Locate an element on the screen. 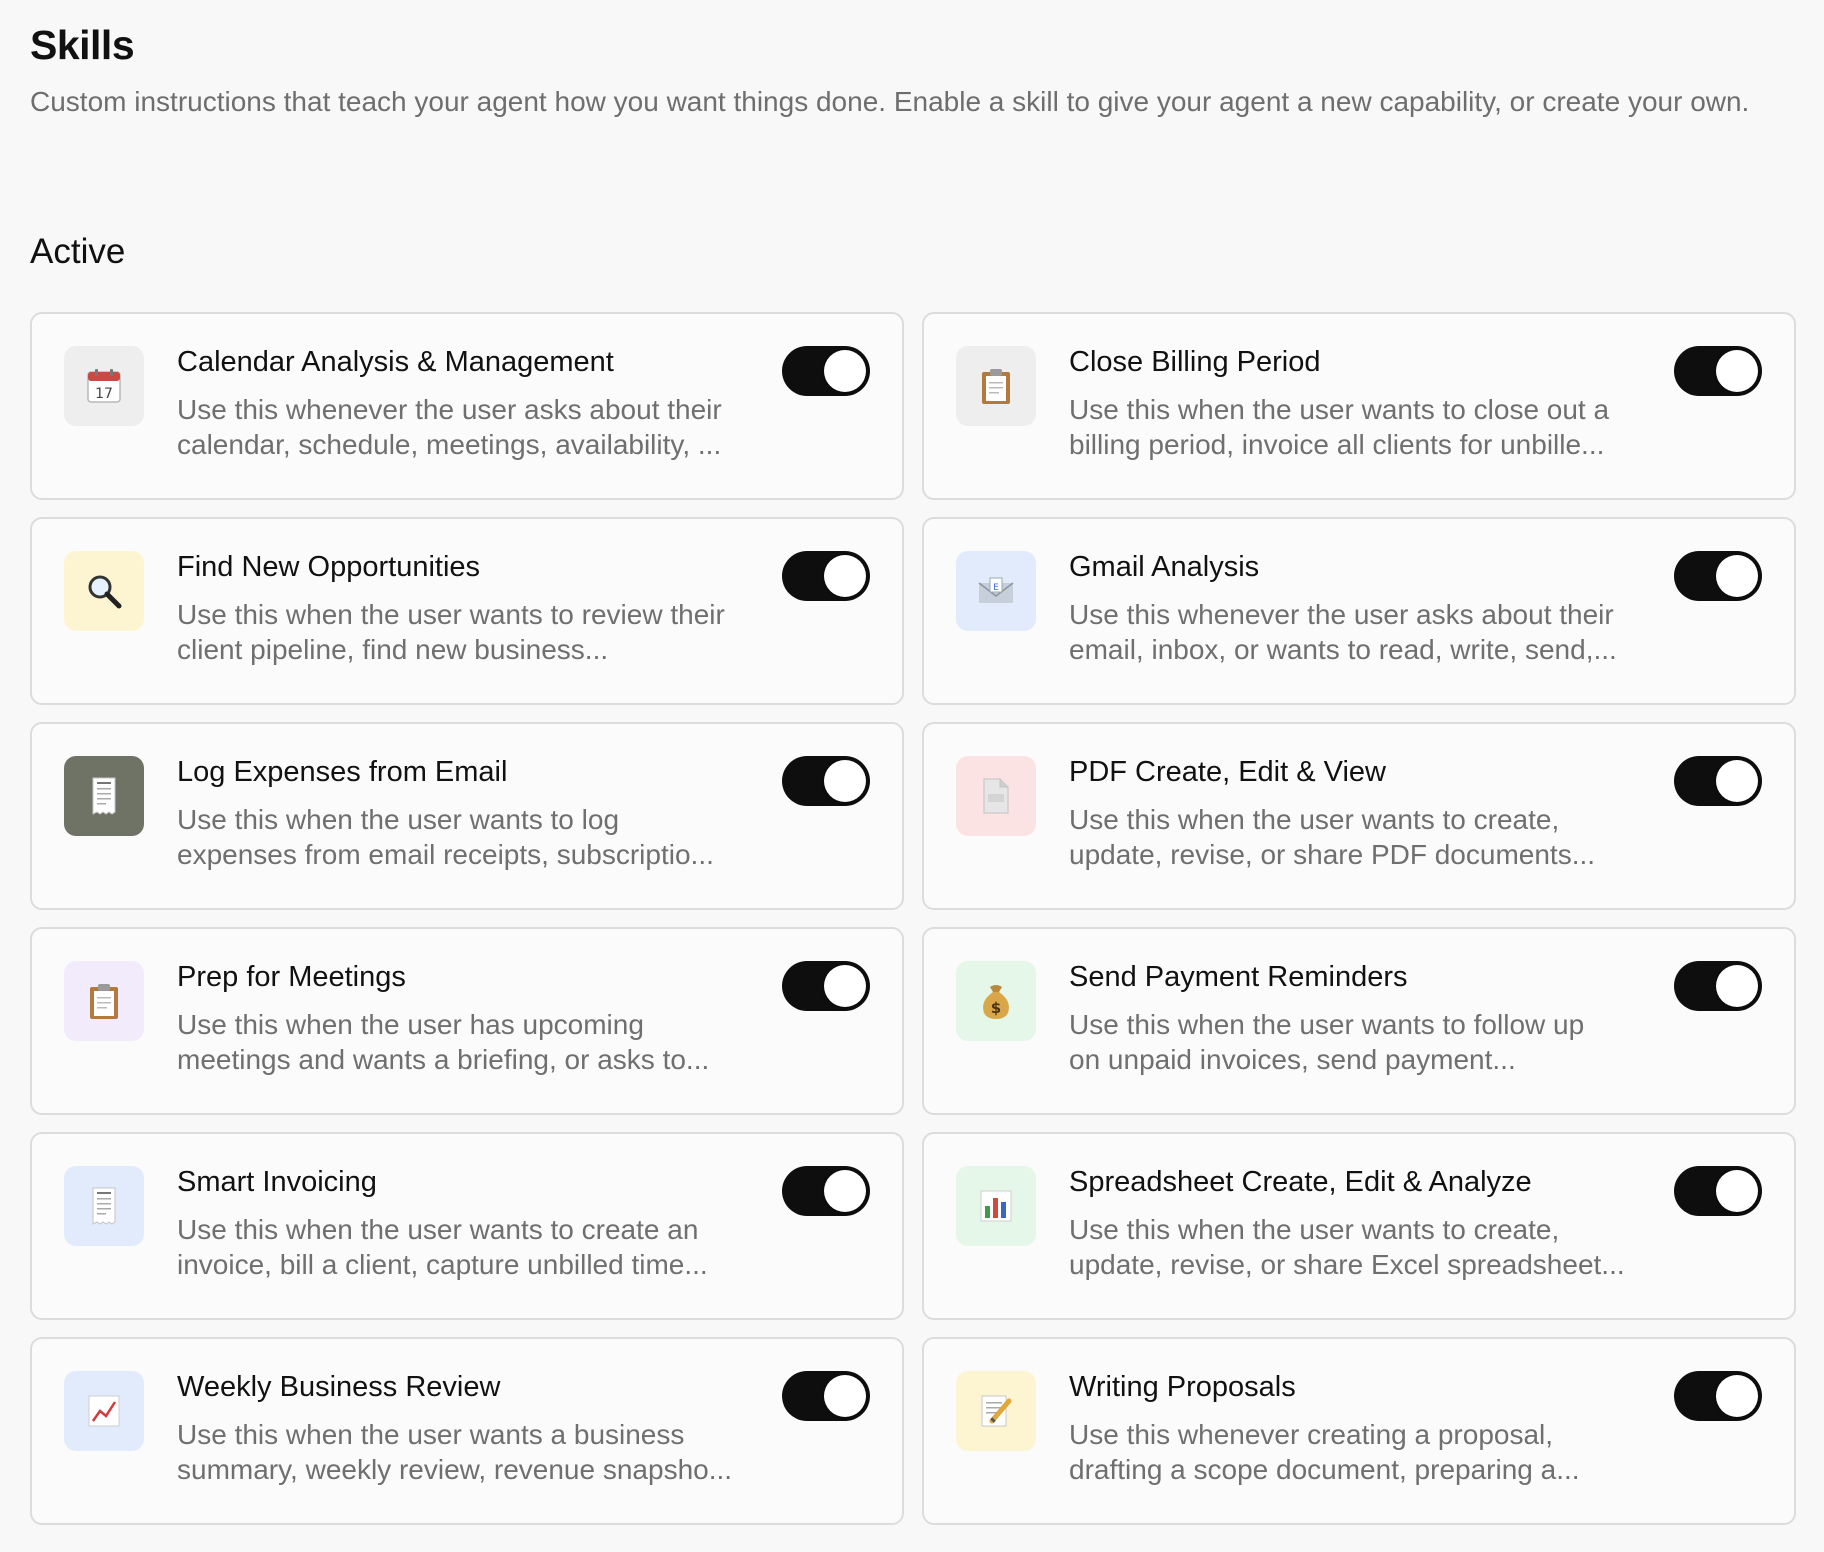  calendar-icon: 17 is located at coordinates (104, 386).